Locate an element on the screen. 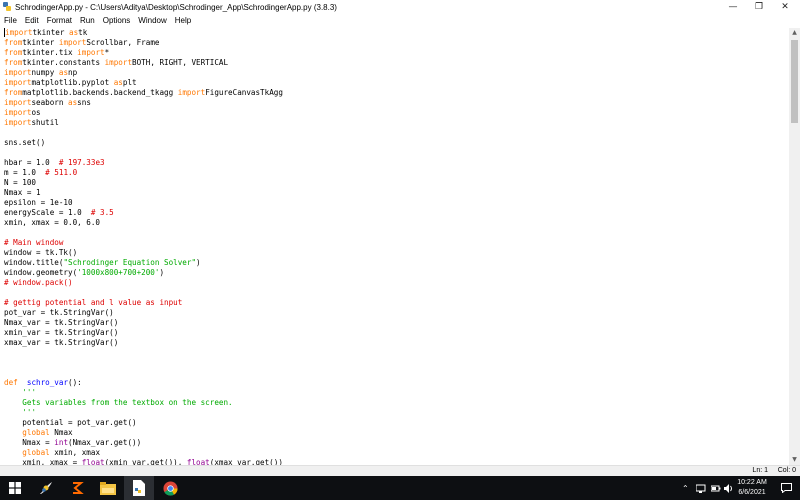 The height and width of the screenshot is (500, 800). start-windows-icon is located at coordinates (15, 488).